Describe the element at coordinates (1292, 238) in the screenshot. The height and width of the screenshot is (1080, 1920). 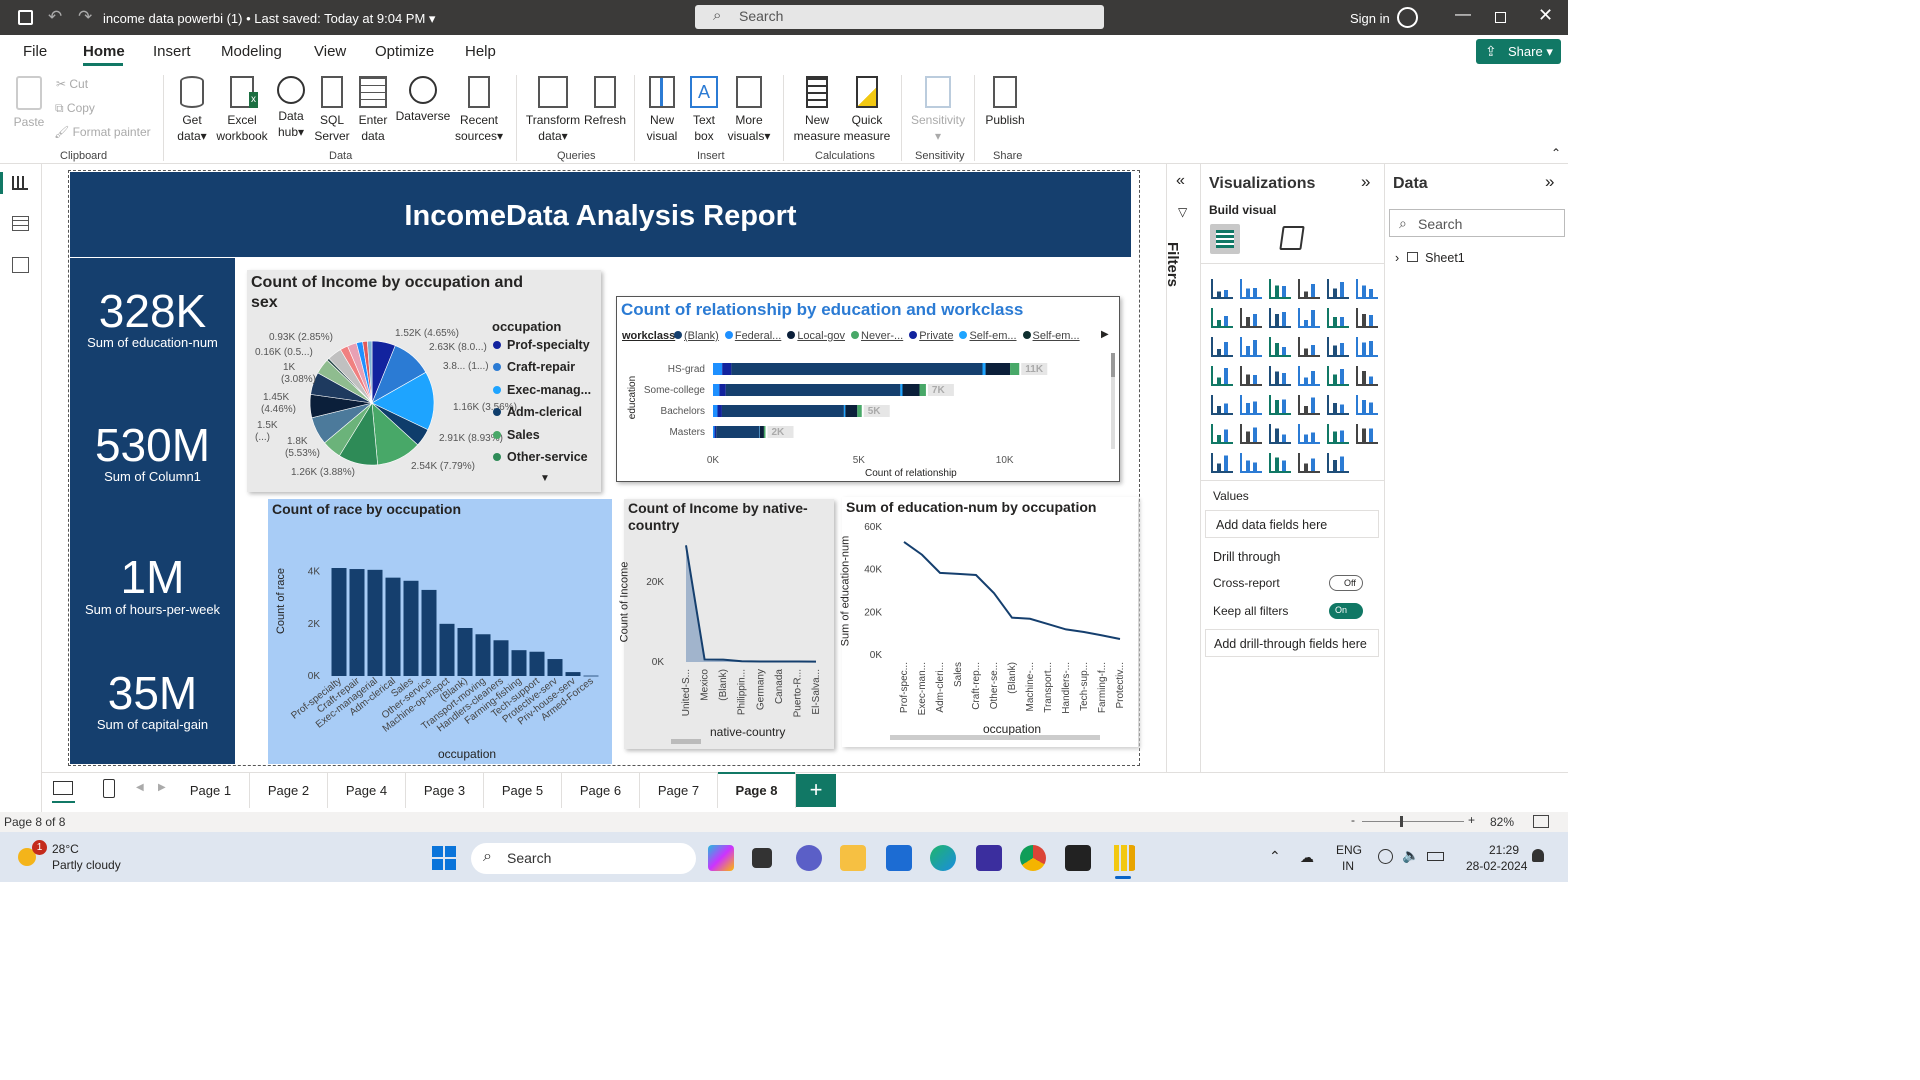
I see `format-visual-tab-icon` at that location.